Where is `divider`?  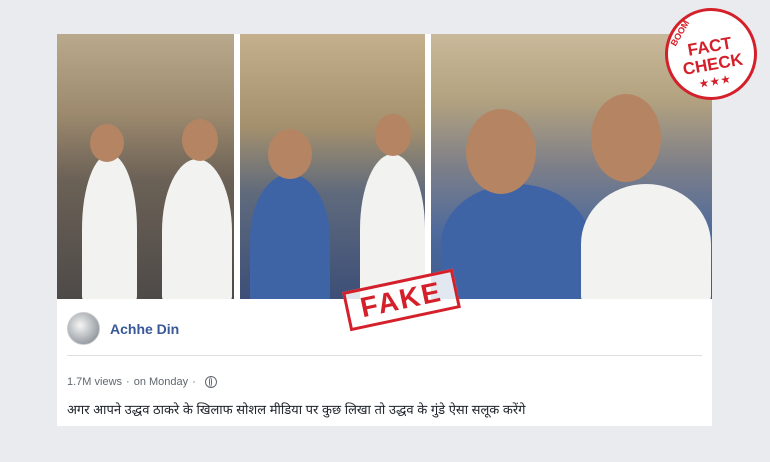 divider is located at coordinates (384, 355).